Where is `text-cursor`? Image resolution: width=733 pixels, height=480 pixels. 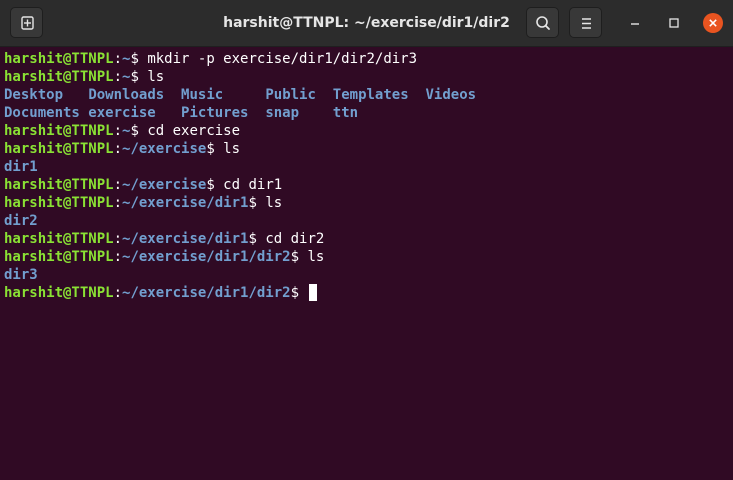 text-cursor is located at coordinates (313, 292).